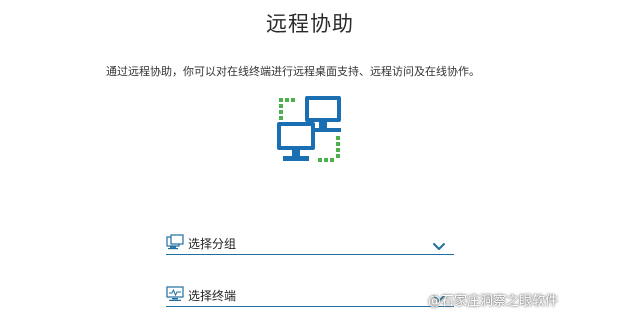  What do you see at coordinates (310, 24) in the screenshot?
I see `page-title: 远程协助` at bounding box center [310, 24].